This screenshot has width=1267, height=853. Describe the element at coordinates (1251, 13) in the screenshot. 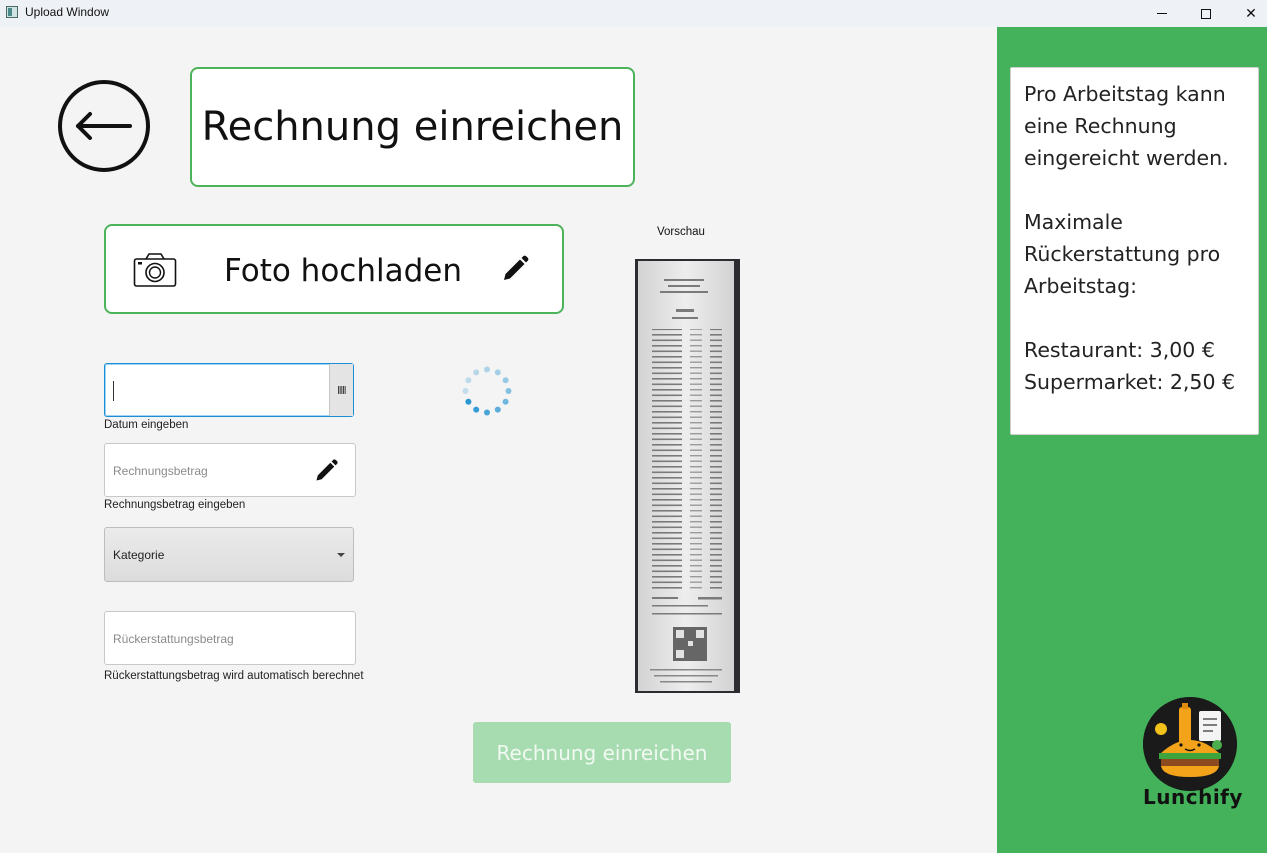

I see `close-icon: ✕` at that location.